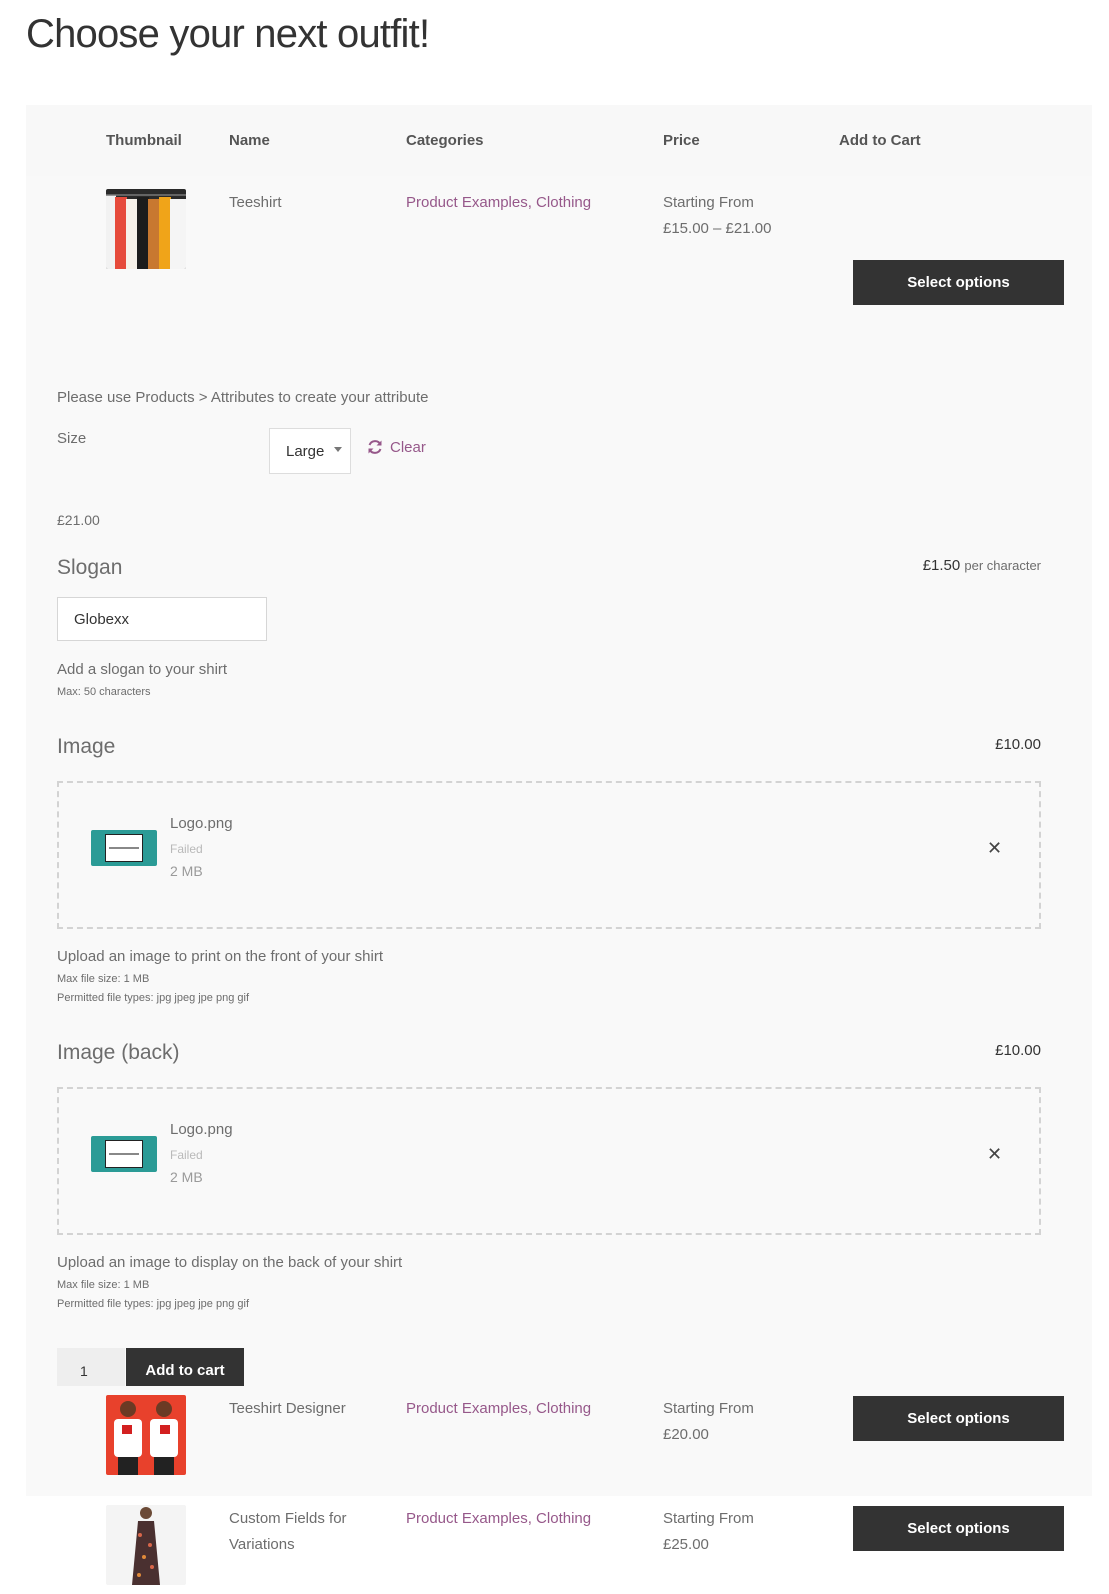 The width and height of the screenshot is (1109, 1594). What do you see at coordinates (681, 140) in the screenshot?
I see `header-price: Price` at bounding box center [681, 140].